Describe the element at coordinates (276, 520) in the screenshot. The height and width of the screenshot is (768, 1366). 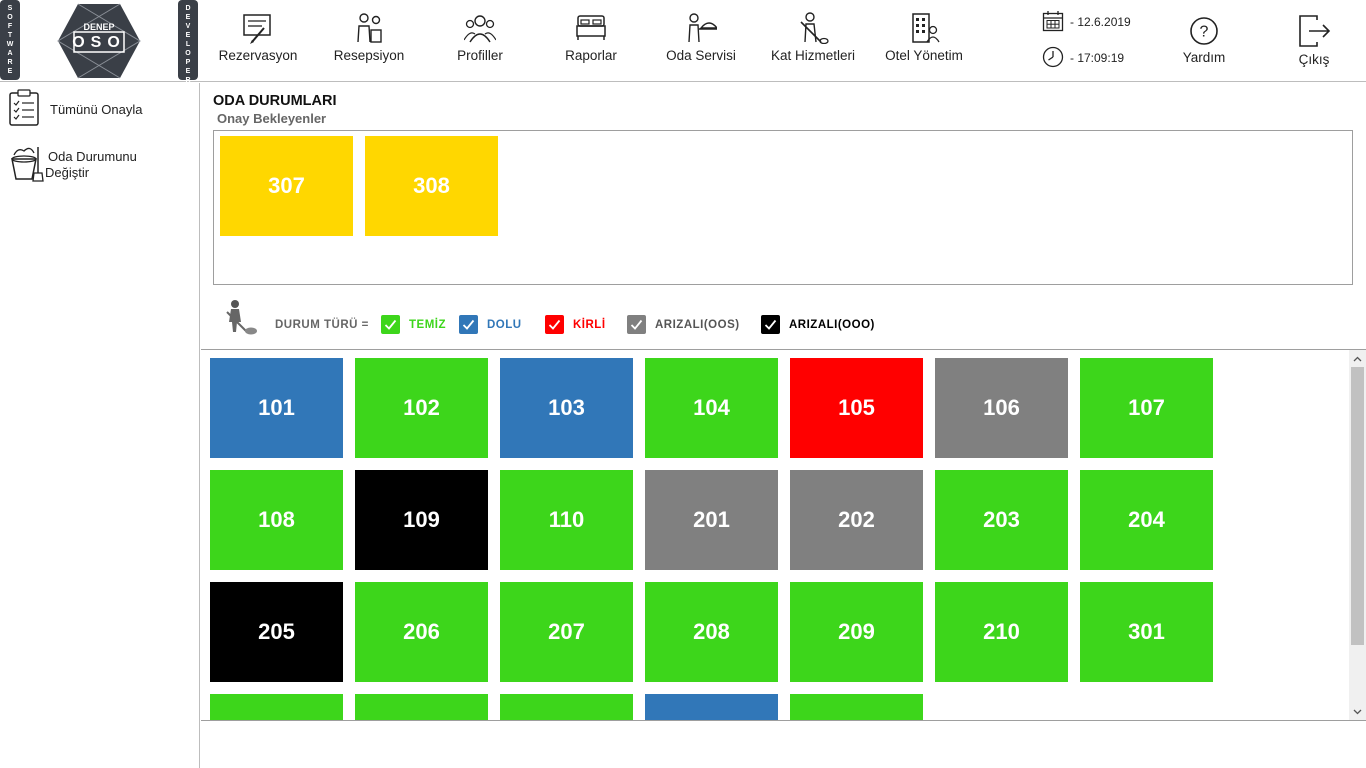
I see `room-tile: 108` at that location.